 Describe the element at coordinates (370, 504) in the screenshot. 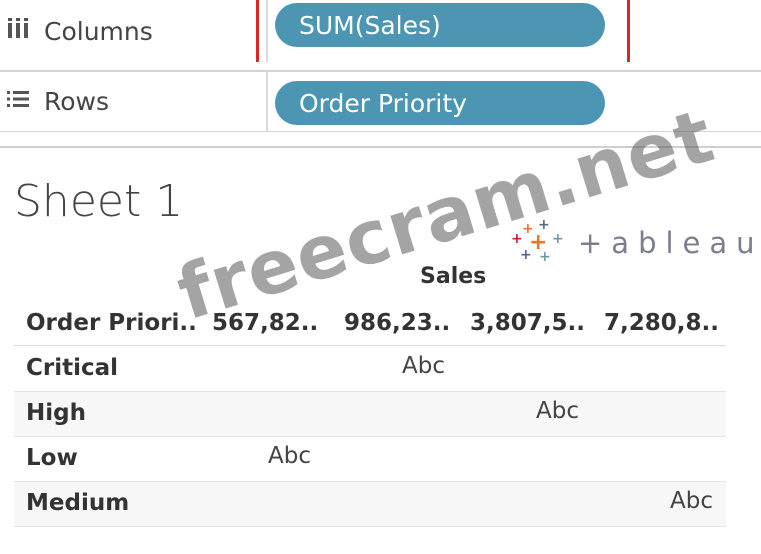

I see `table-row: Medium Abc` at that location.